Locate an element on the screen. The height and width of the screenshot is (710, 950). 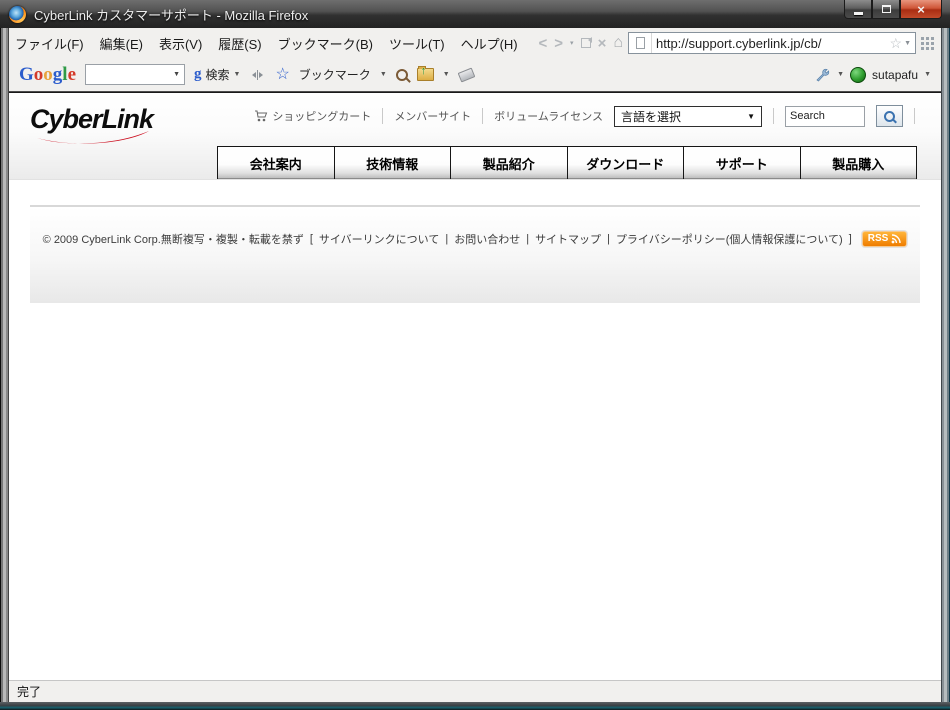
rss-badge: RSS is located at coordinates (884, 239).